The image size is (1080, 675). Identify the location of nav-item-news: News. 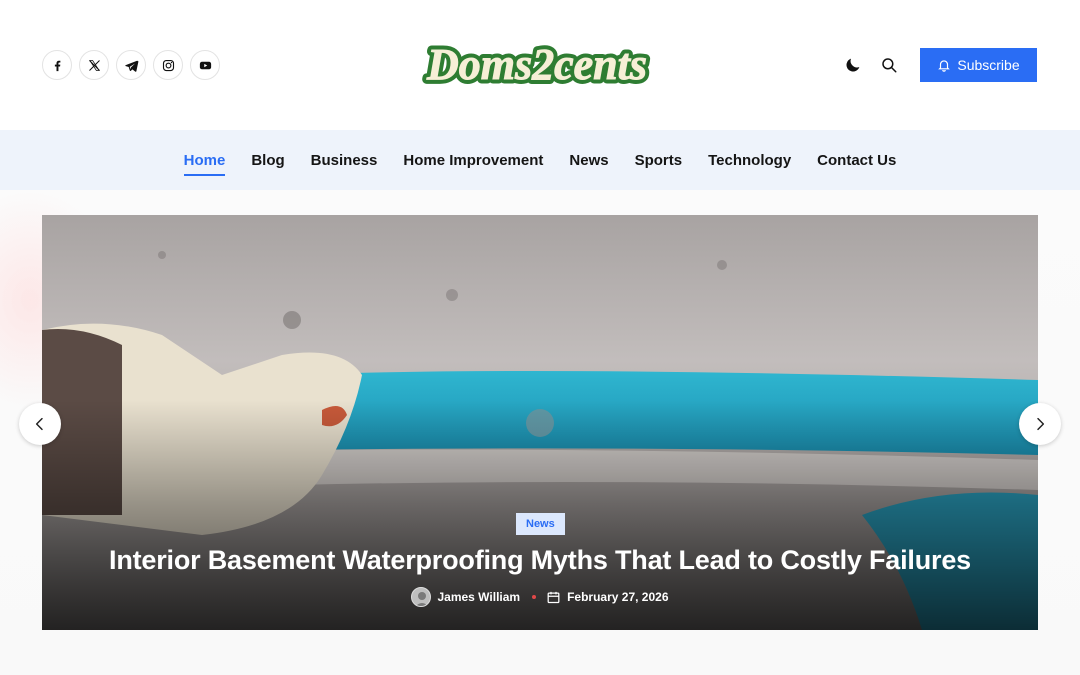
(588, 160).